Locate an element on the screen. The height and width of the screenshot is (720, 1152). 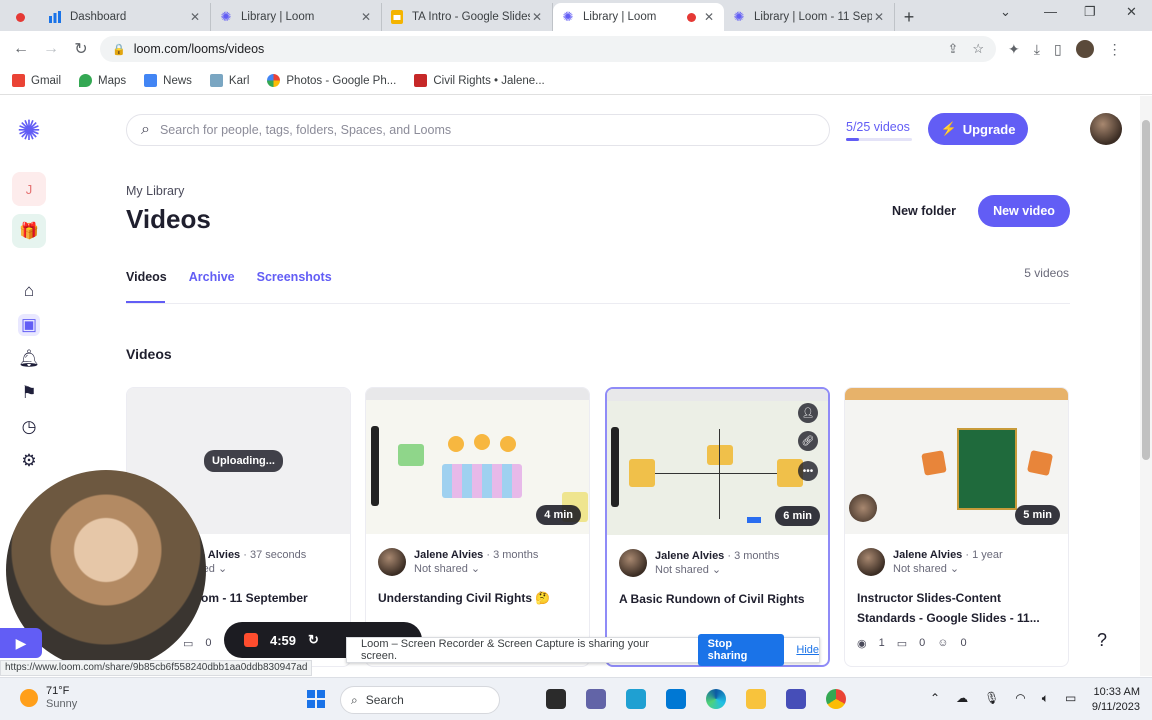
card-title: om - 11 September is located at coordinates (269, 598).